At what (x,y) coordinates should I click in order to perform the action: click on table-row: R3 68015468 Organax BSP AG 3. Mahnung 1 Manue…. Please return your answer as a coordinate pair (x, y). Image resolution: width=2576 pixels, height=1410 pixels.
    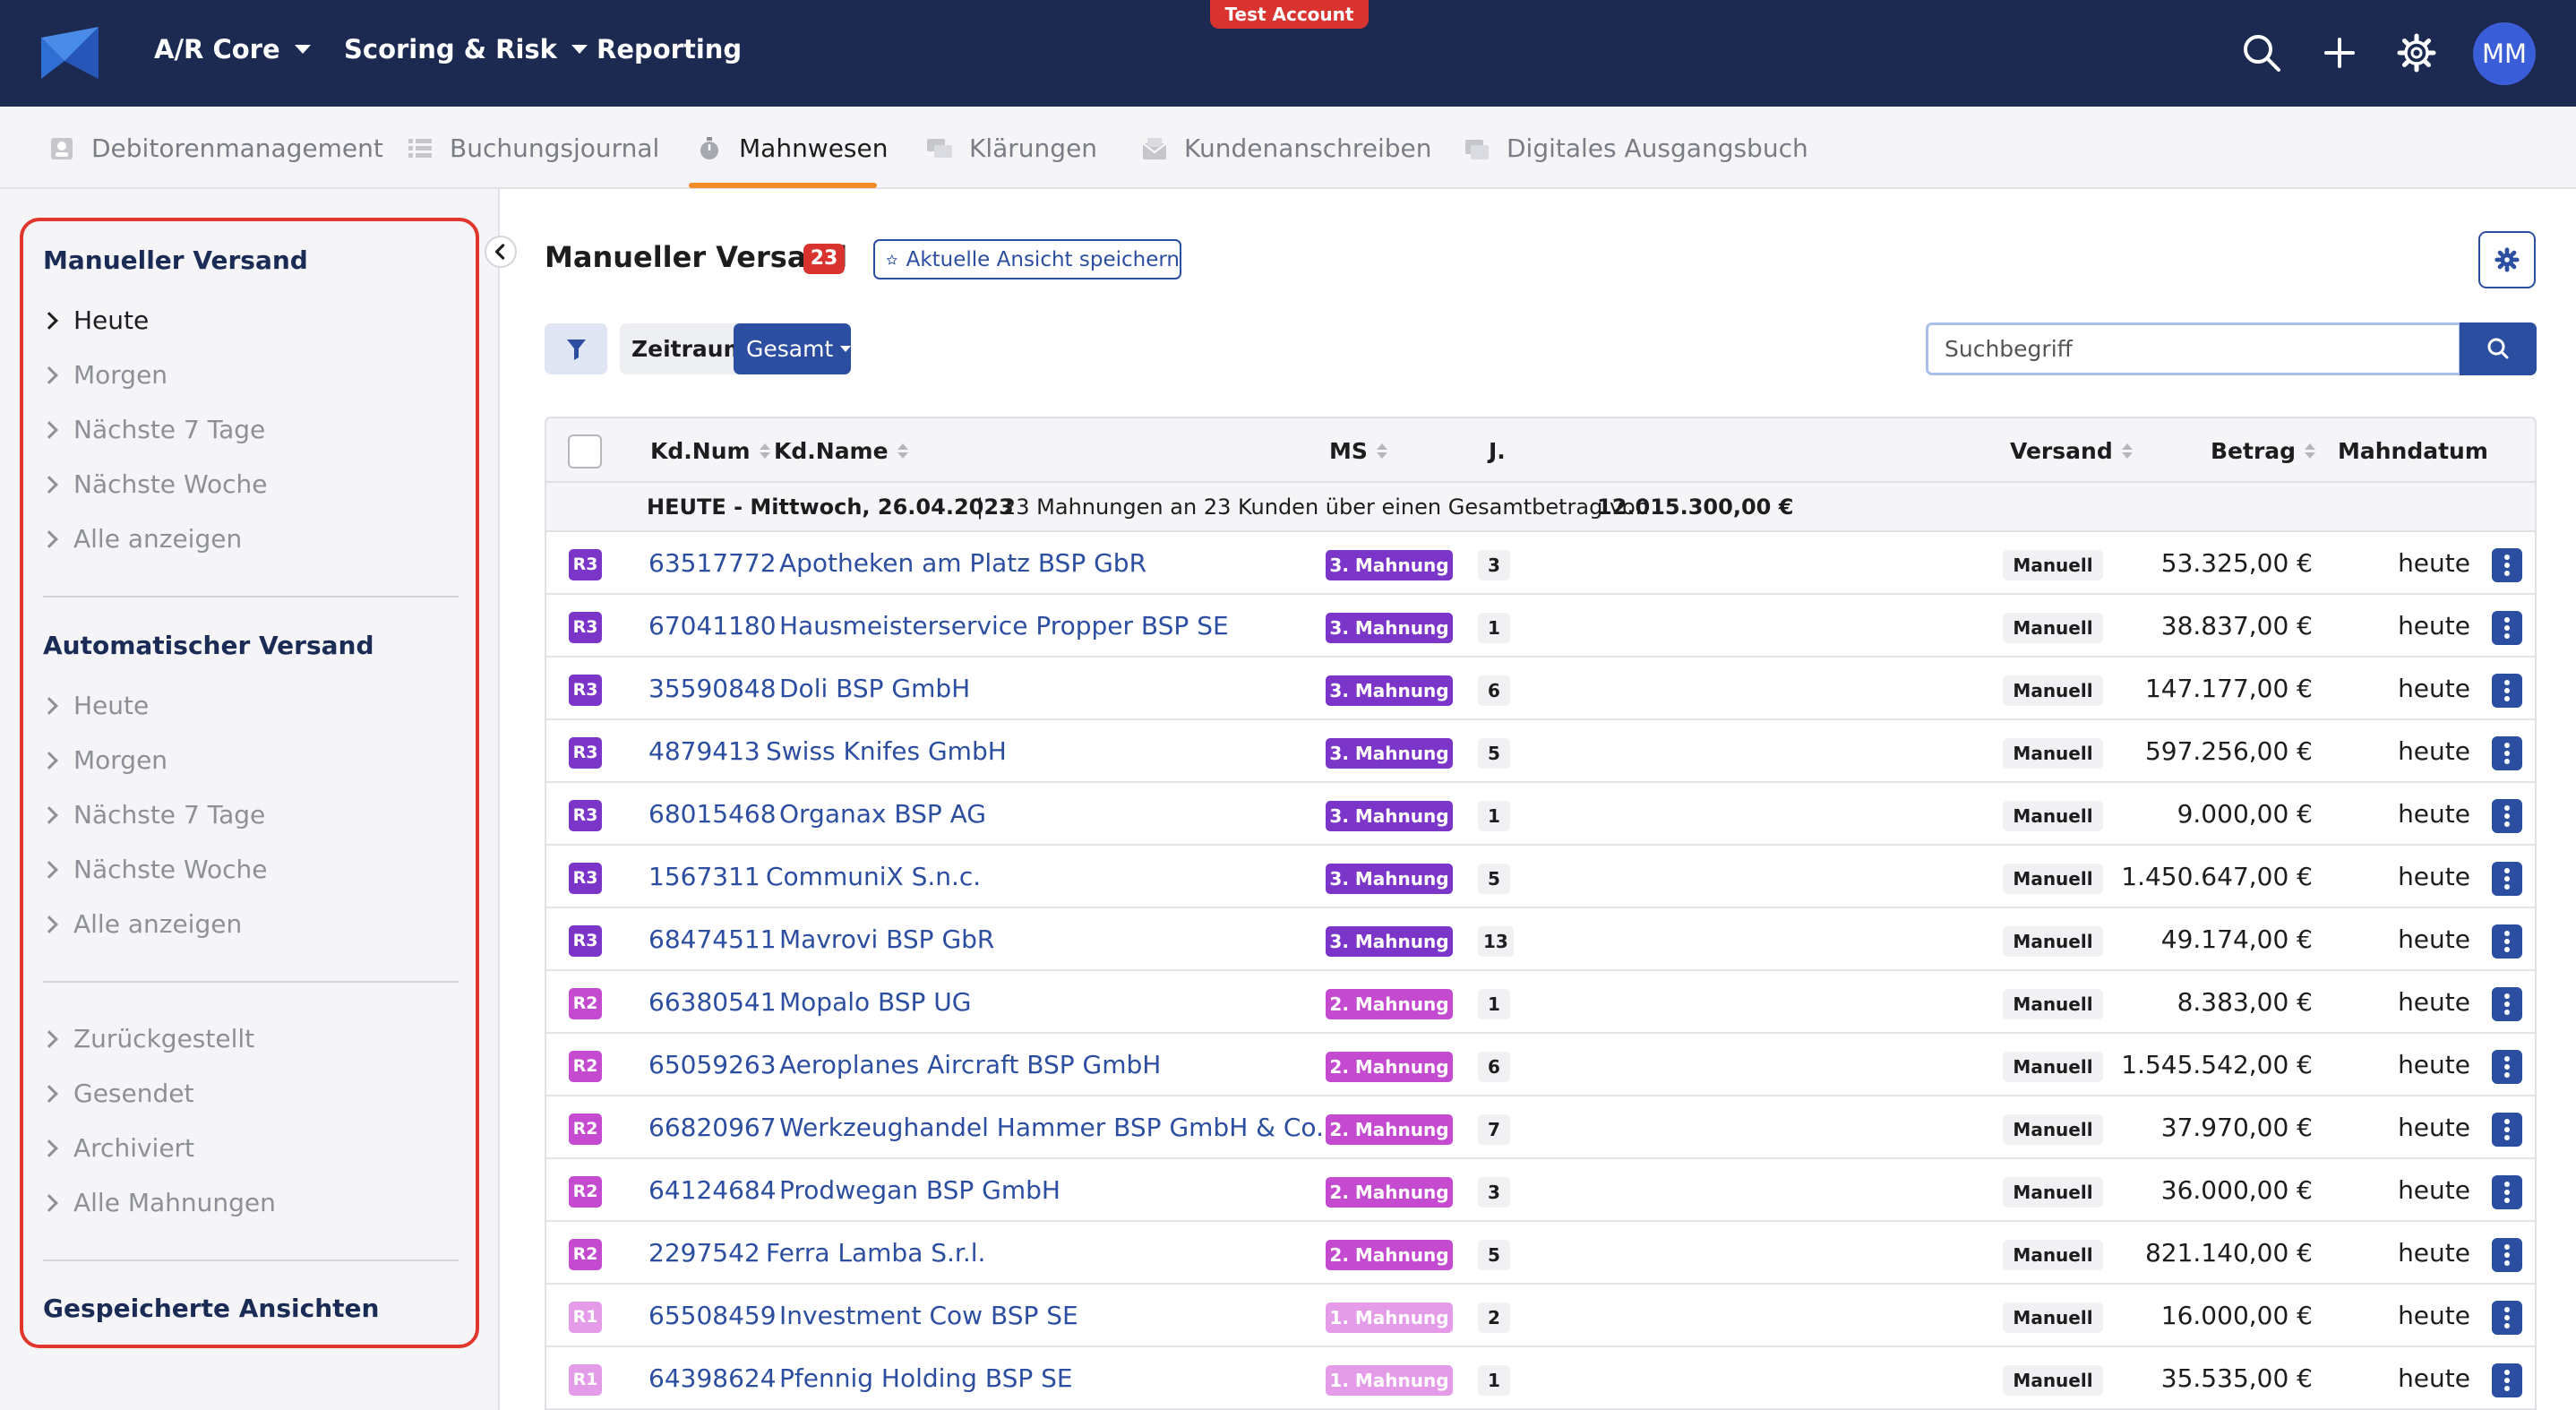
    Looking at the image, I should click on (1540, 814).